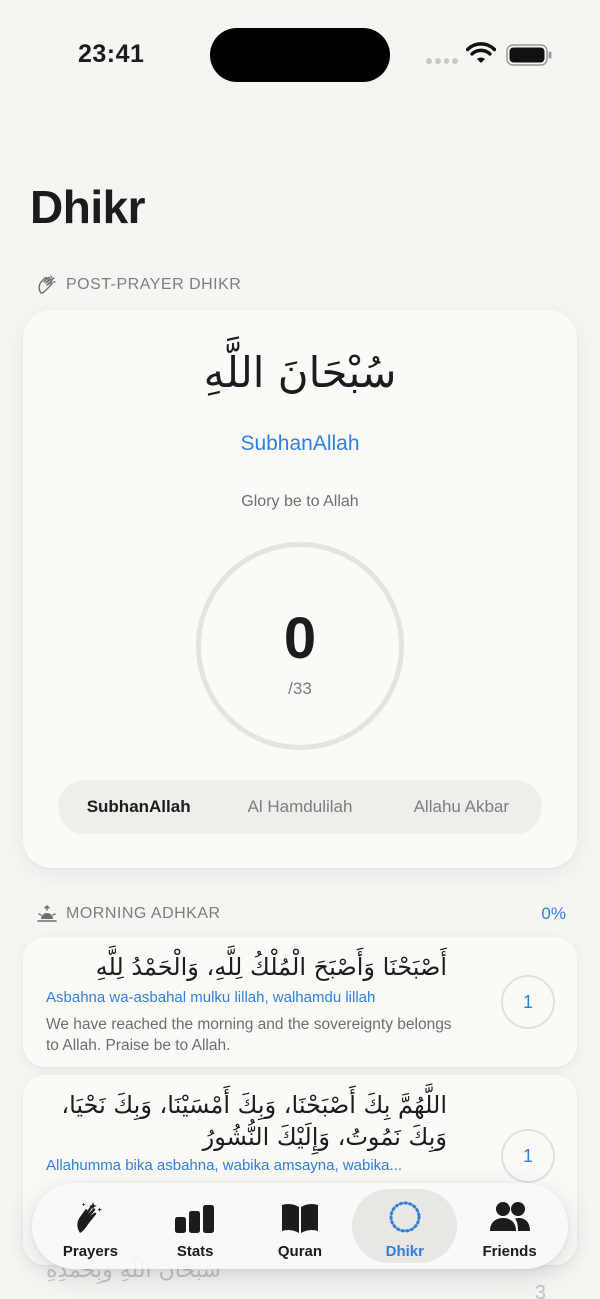 The width and height of the screenshot is (600, 1299). Describe the element at coordinates (299, 1218) in the screenshot. I see `open-book-icon` at that location.